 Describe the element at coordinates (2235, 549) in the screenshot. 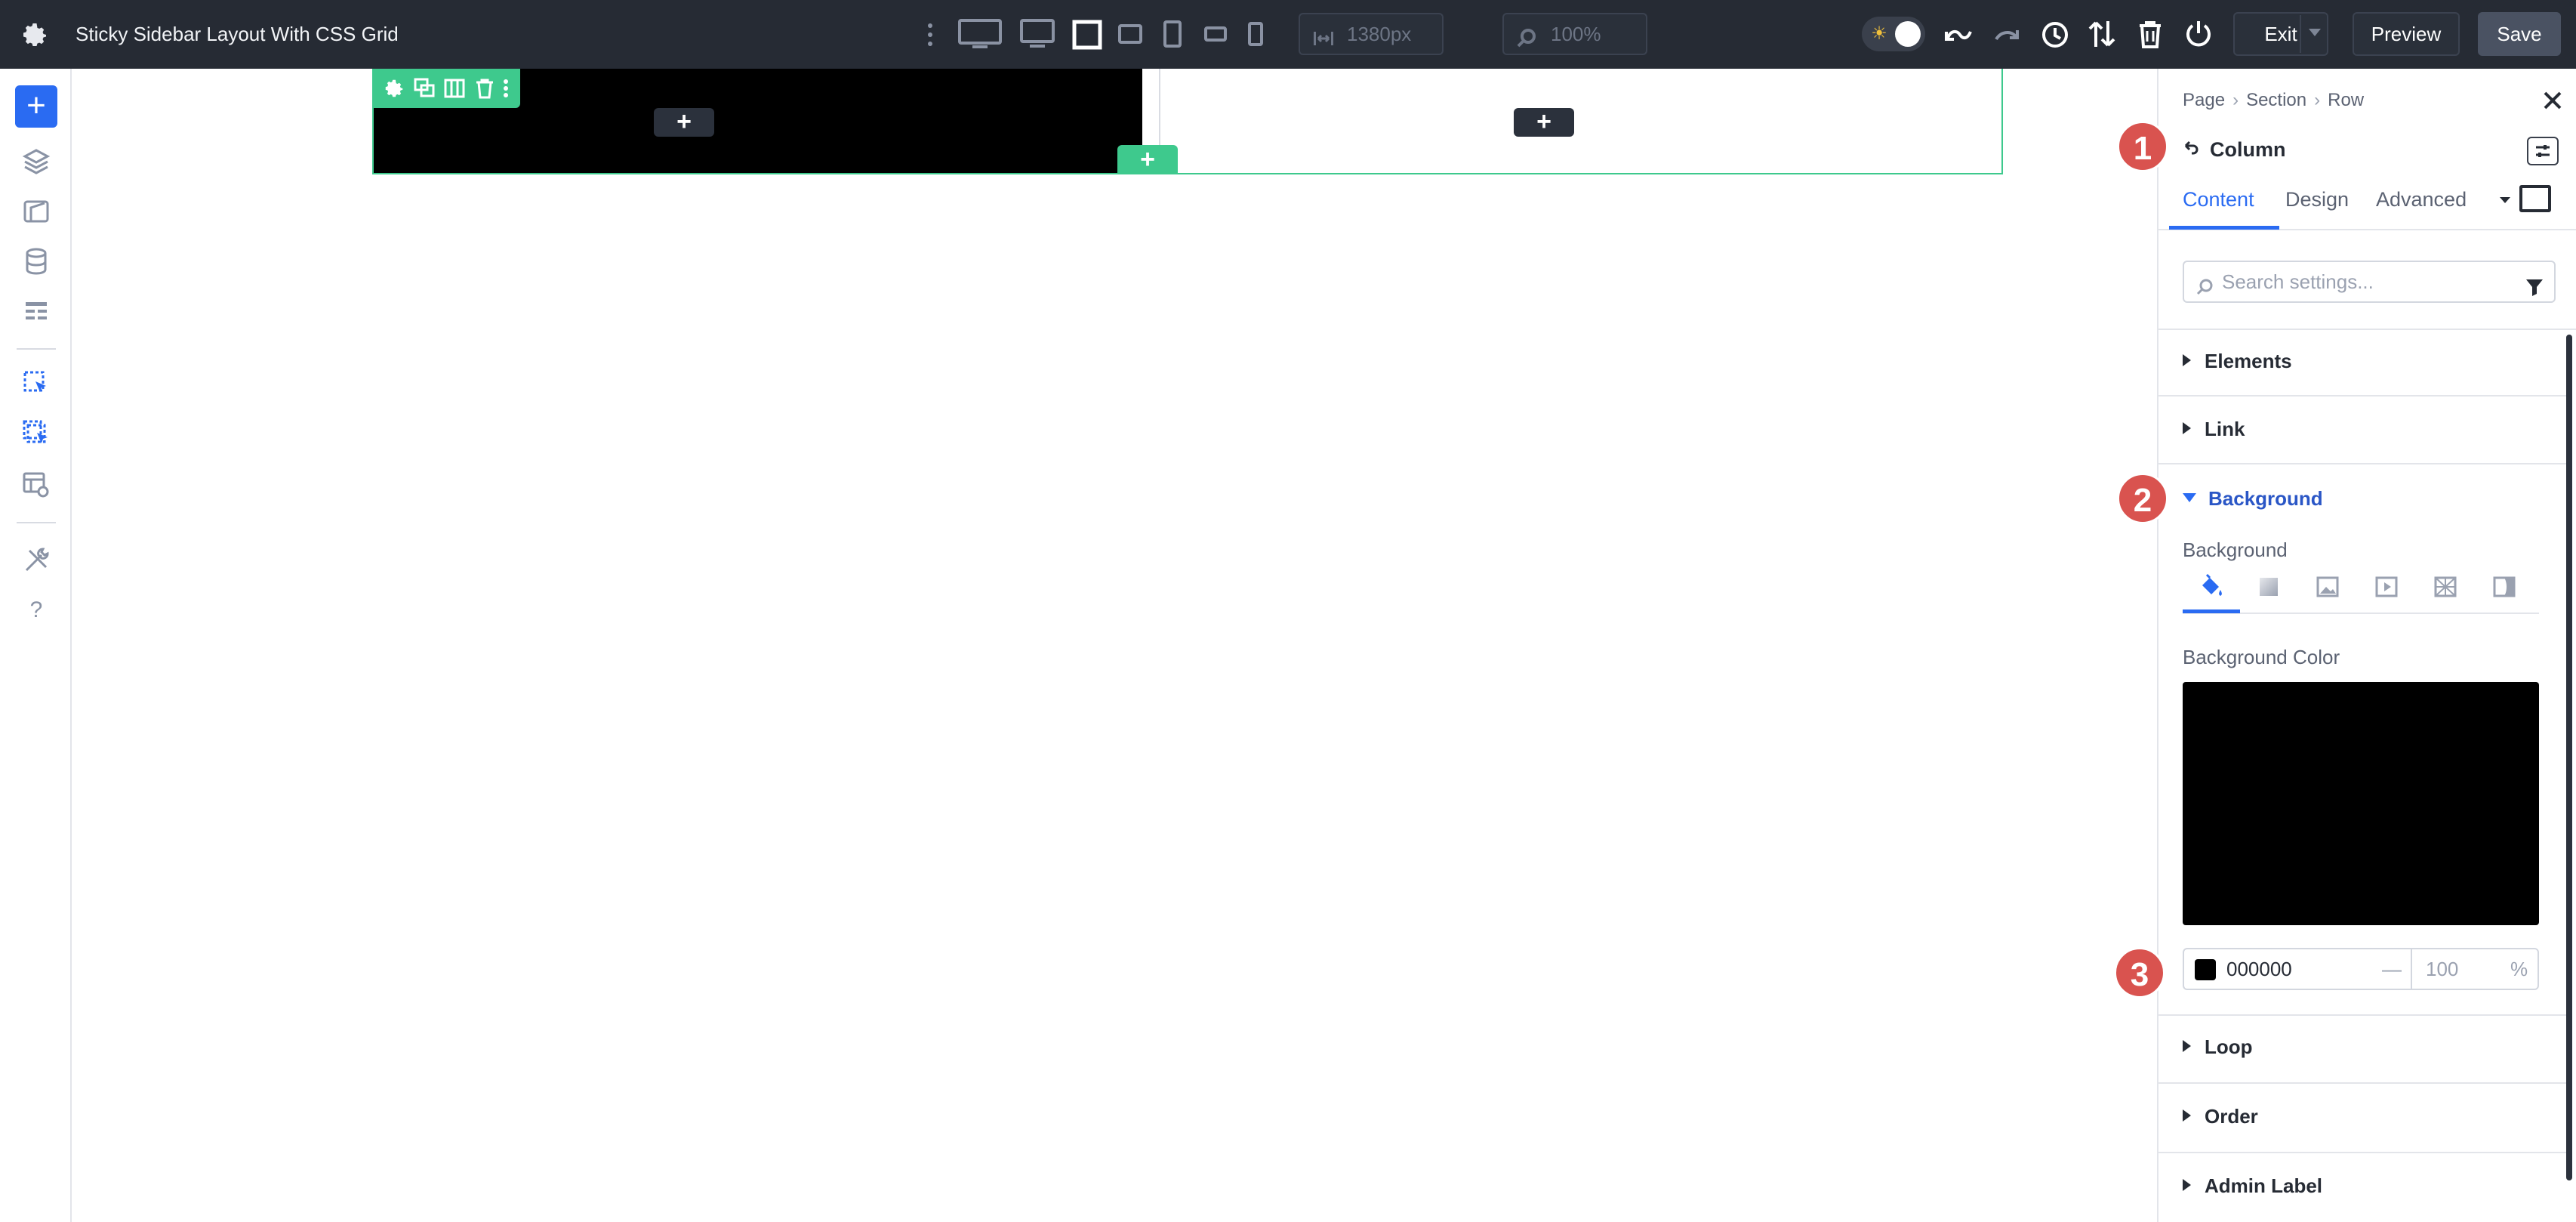

I see `background-sub-label: Background` at that location.